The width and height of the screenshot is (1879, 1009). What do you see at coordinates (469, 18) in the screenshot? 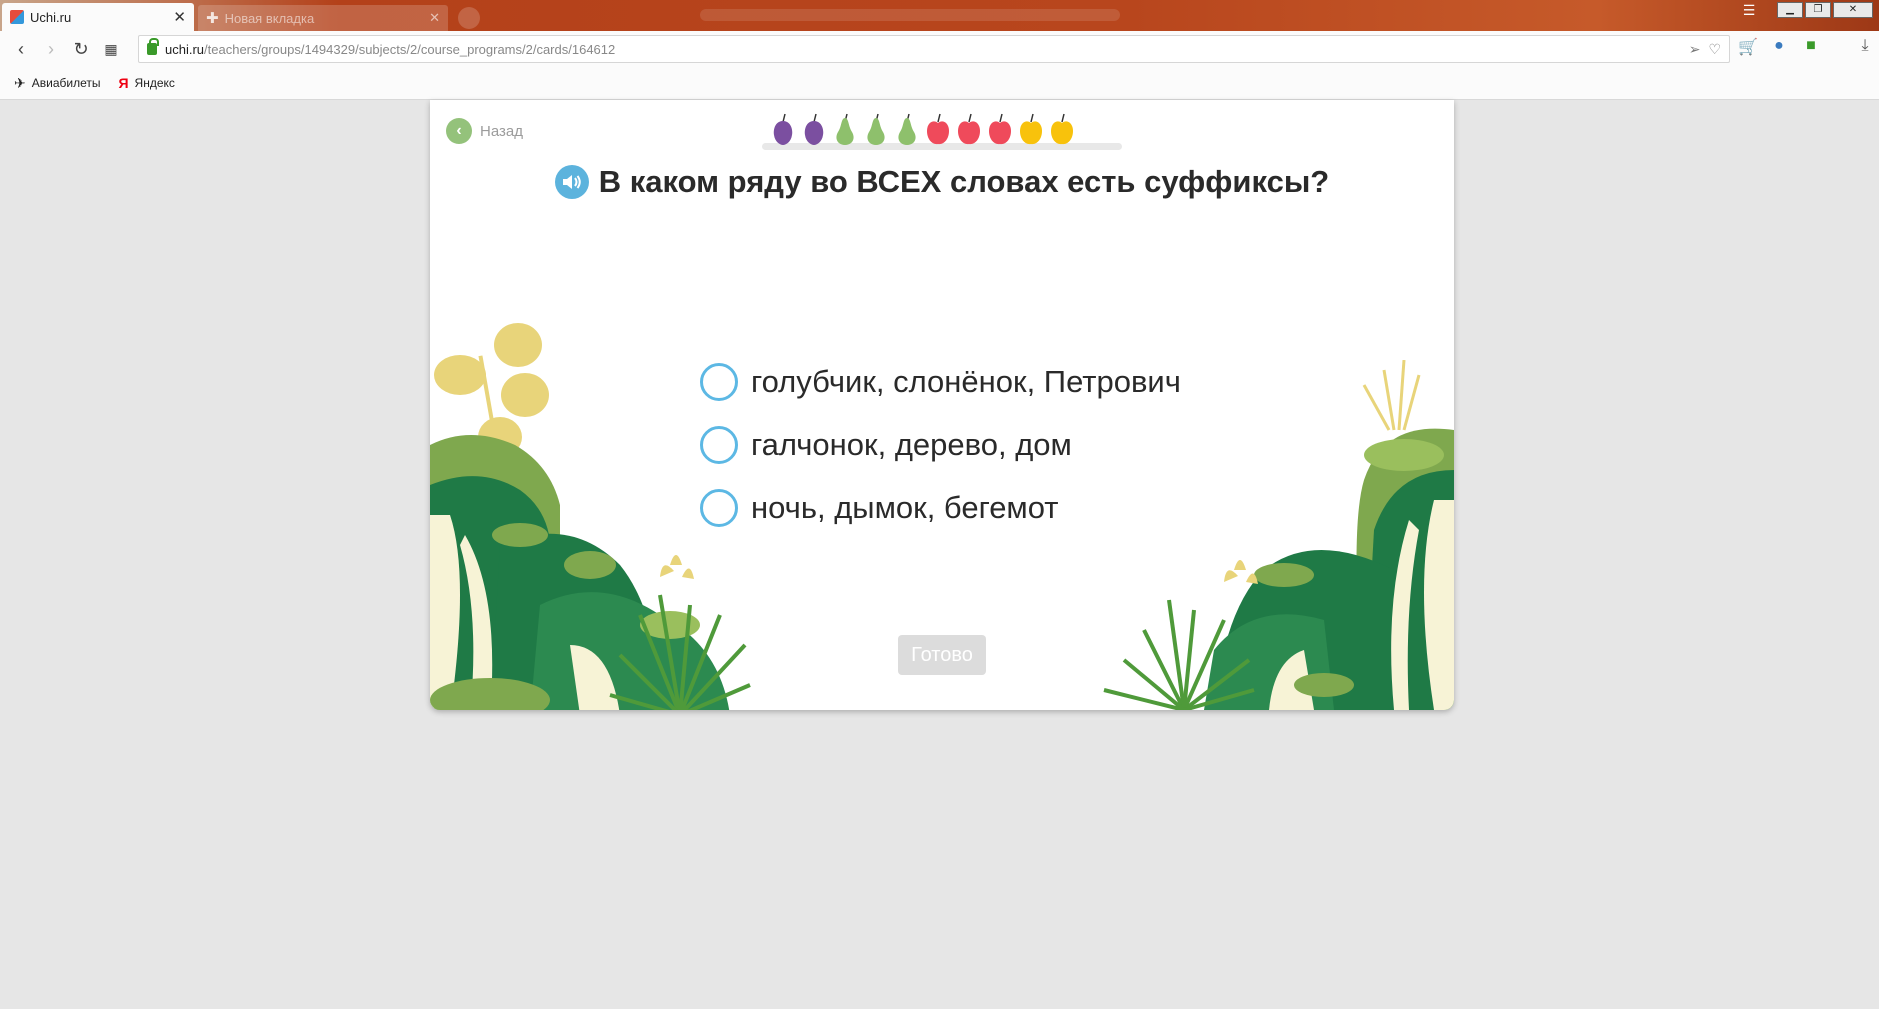
I see `new-tab-button` at bounding box center [469, 18].